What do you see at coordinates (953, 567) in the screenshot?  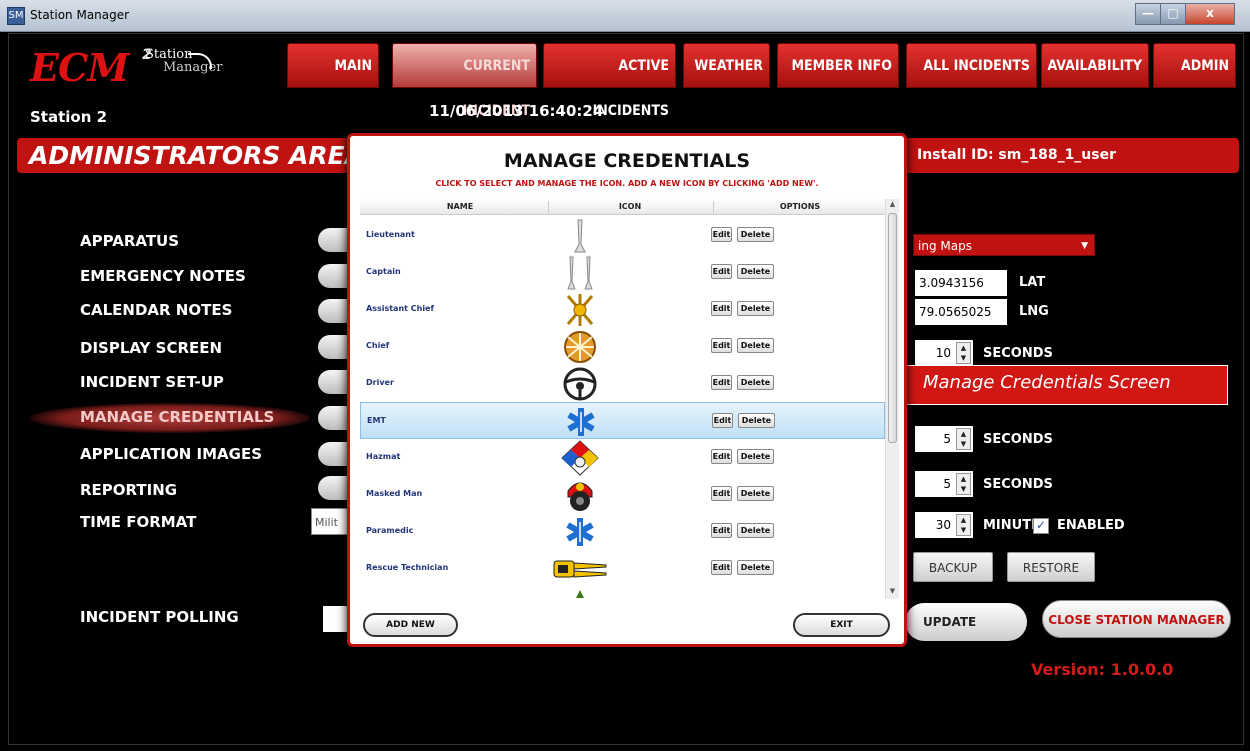 I see `backup-button: BACKUP` at bounding box center [953, 567].